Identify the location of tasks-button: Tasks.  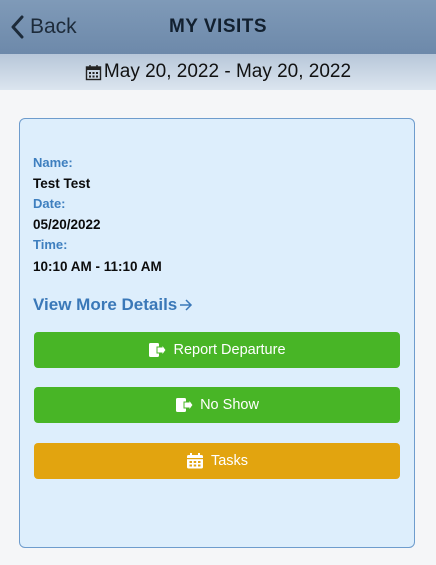
(217, 461).